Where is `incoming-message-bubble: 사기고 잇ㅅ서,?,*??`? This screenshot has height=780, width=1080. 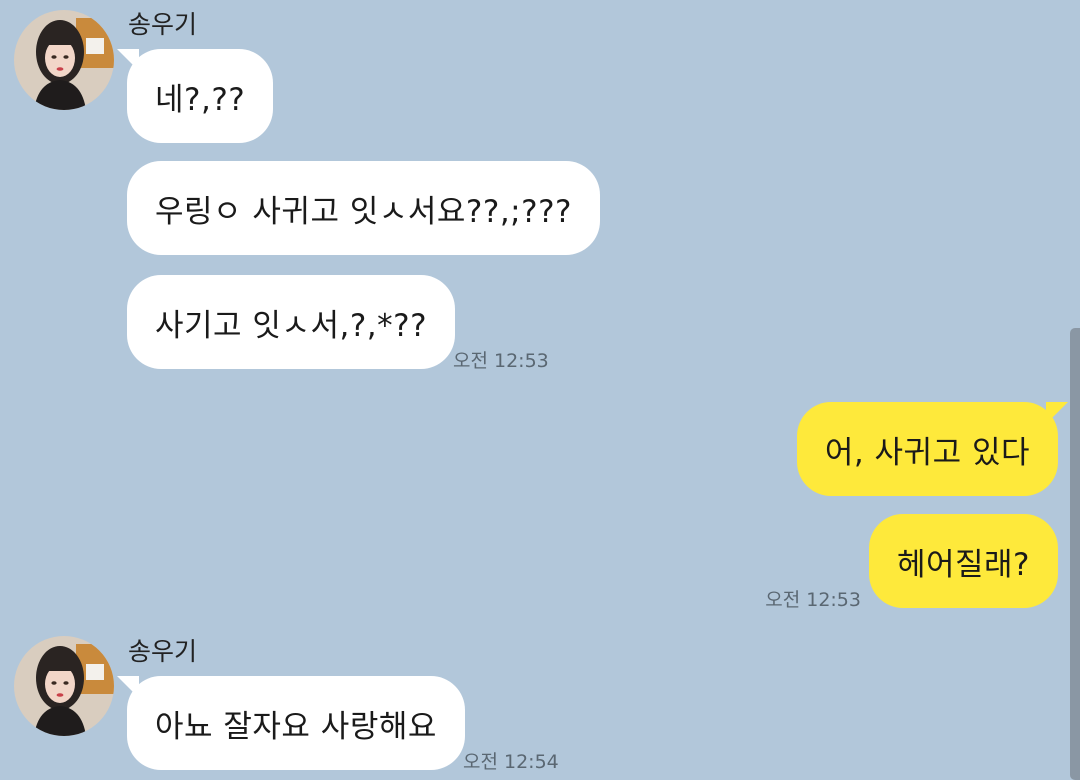 incoming-message-bubble: 사기고 잇ㅅ서,?,*?? is located at coordinates (291, 322).